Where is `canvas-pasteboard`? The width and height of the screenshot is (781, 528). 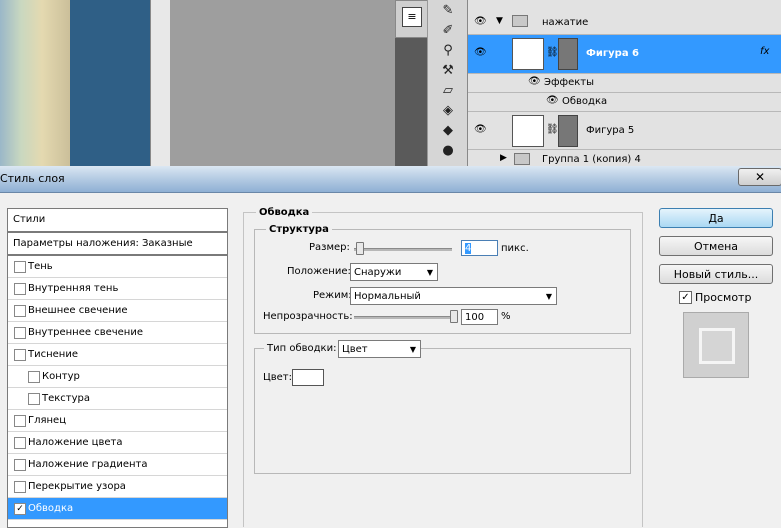 canvas-pasteboard is located at coordinates (282, 83).